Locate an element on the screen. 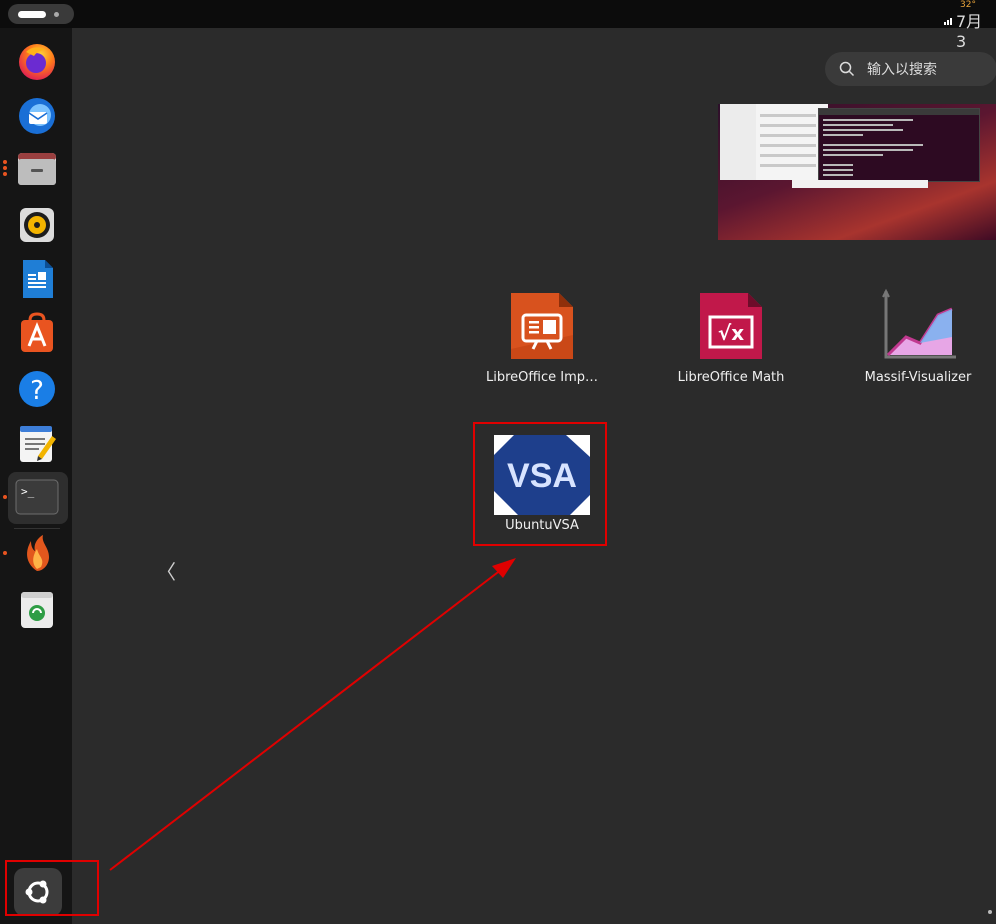 Image resolution: width=996 pixels, height=924 pixels. trash-icon is located at coordinates (37, 610).